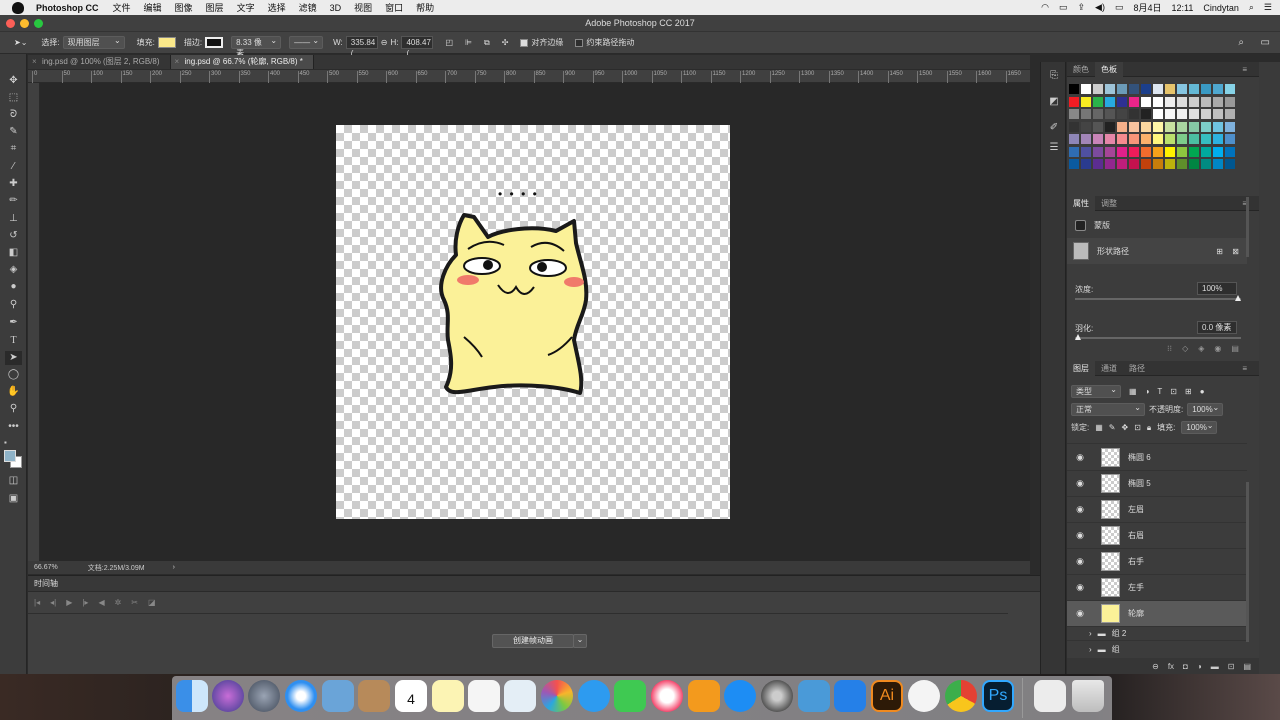 The height and width of the screenshot is (720, 1280). Describe the element at coordinates (256, 46) in the screenshot. I see `stroke-width-field: 8.33 像素` at that location.